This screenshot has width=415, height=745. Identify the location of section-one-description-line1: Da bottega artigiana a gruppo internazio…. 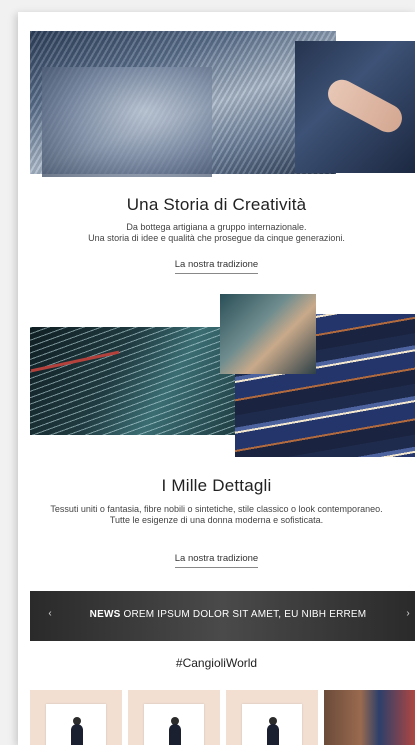
(216, 227).